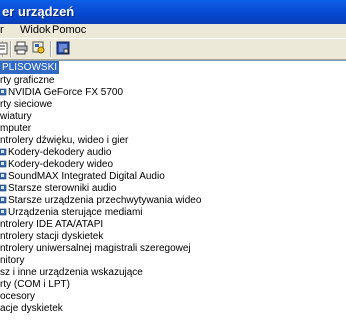 Image resolution: width=346 pixels, height=321 pixels. Describe the element at coordinates (69, 30) in the screenshot. I see `menu-item-help: Pomoc` at that location.